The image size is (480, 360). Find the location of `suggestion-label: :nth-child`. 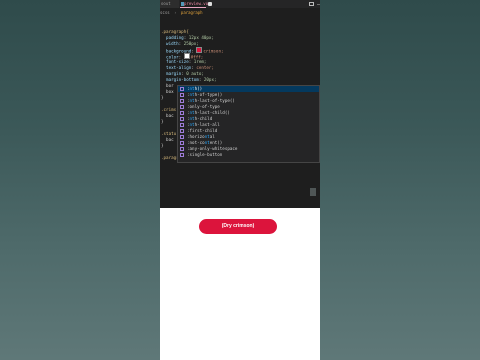

suggestion-label: :nth-child is located at coordinates (200, 118).